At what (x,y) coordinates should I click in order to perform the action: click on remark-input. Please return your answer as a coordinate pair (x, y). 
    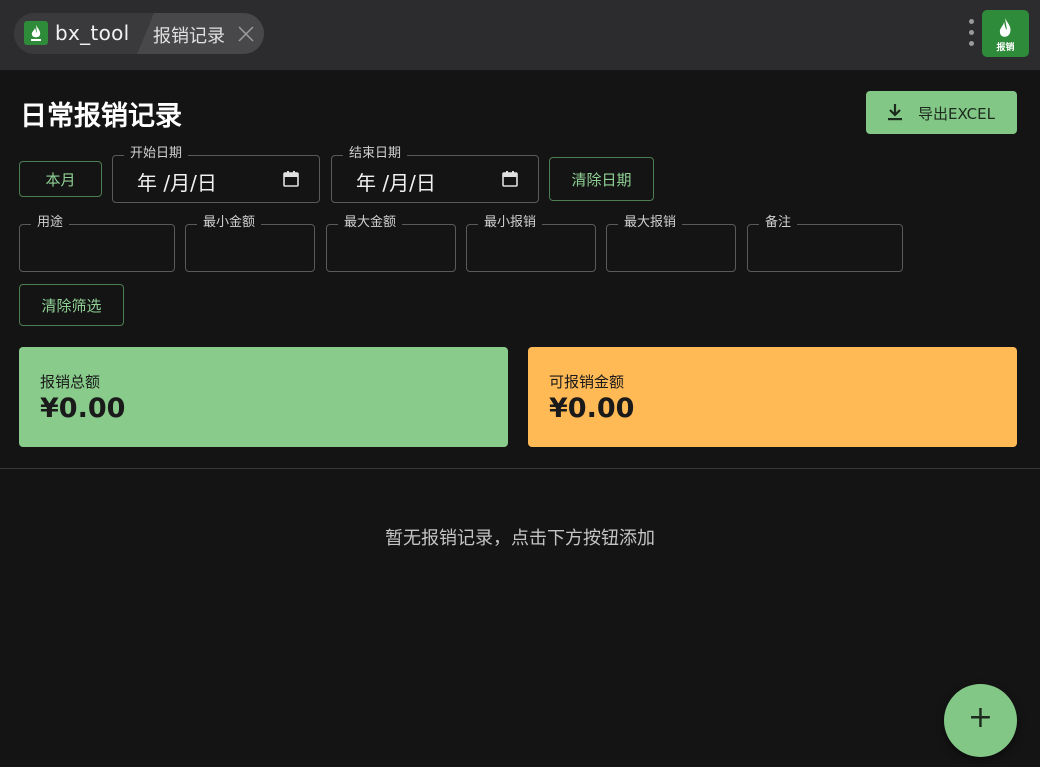
    Looking at the image, I should click on (825, 248).